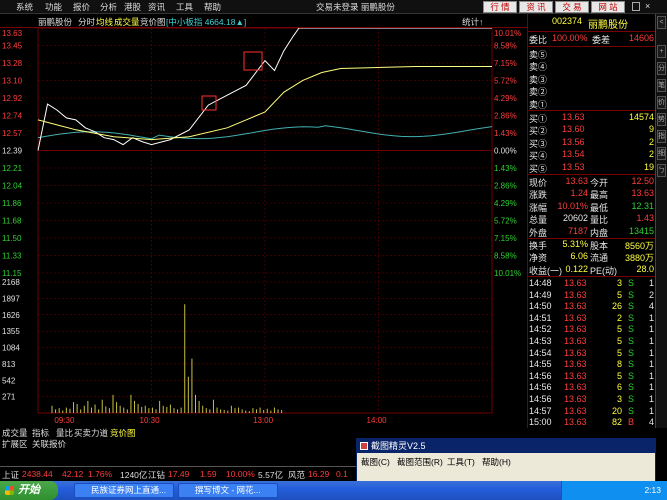 The width and height of the screenshot is (667, 500). Describe the element at coordinates (12, 33) in the screenshot. I see `price-tick-label: 13.63` at that location.